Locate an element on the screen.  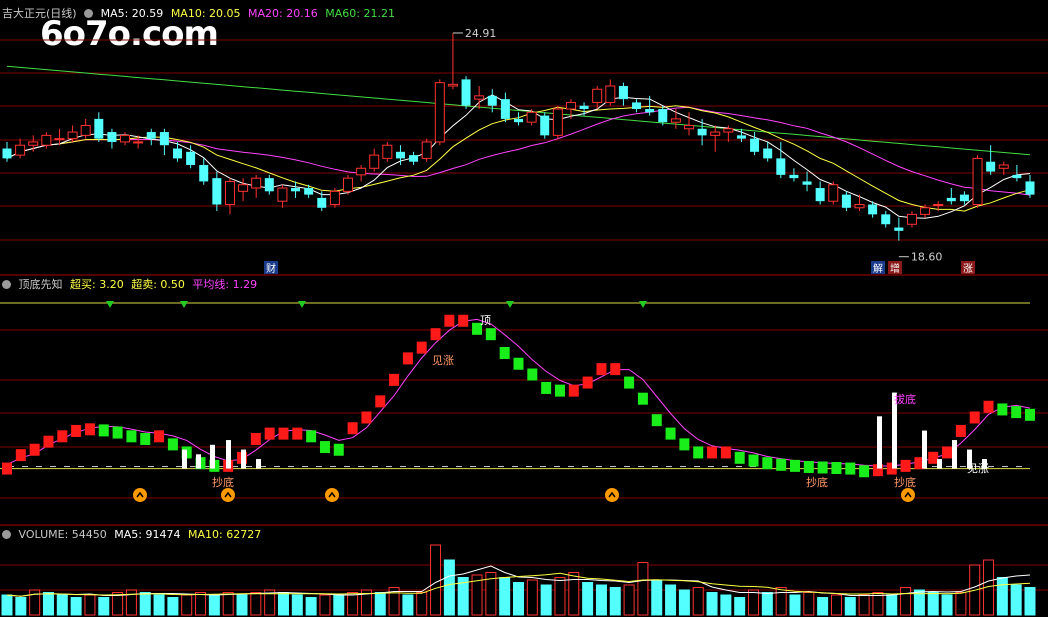
overbuy-label: 超买: 3.20 is located at coordinates (97, 284).